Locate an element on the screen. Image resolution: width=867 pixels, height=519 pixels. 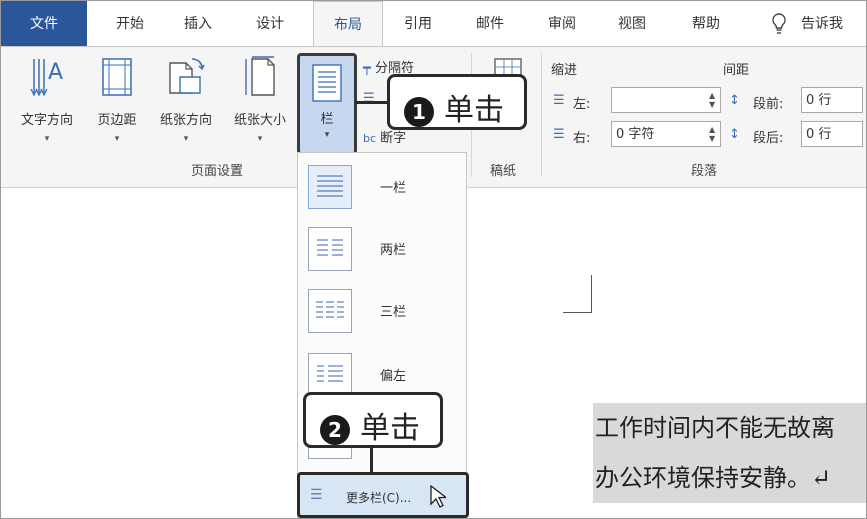
indent-label: 缩进 is located at coordinates (564, 70).